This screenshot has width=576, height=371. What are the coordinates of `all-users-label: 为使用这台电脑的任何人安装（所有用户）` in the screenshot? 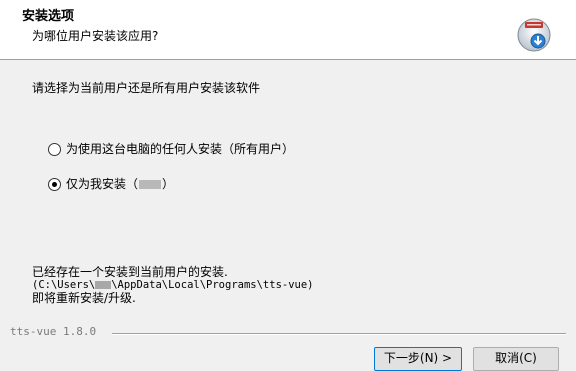 It's located at (180, 149).